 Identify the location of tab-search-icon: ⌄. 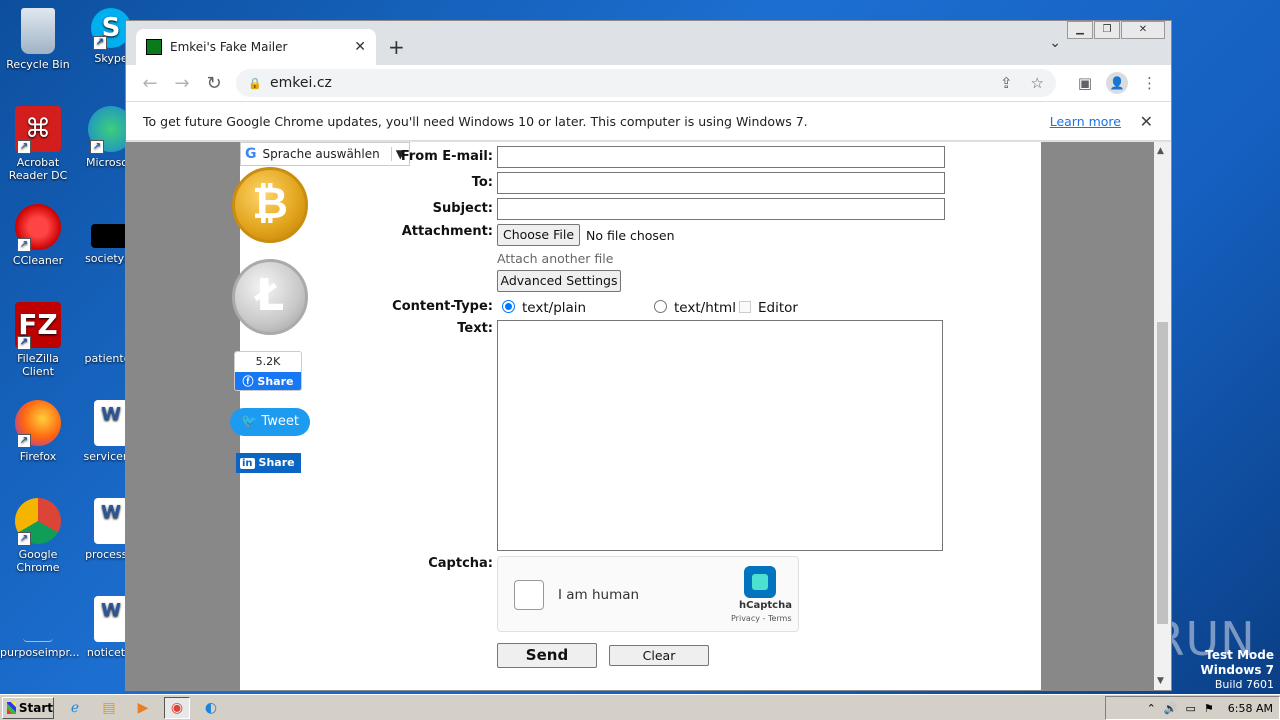
(1055, 43).